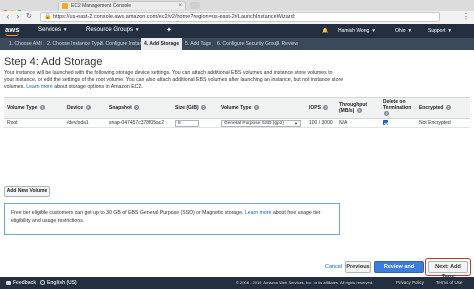 Image resolution: width=474 pixels, height=289 pixels. I want to click on services-label: Services, so click(50, 30).